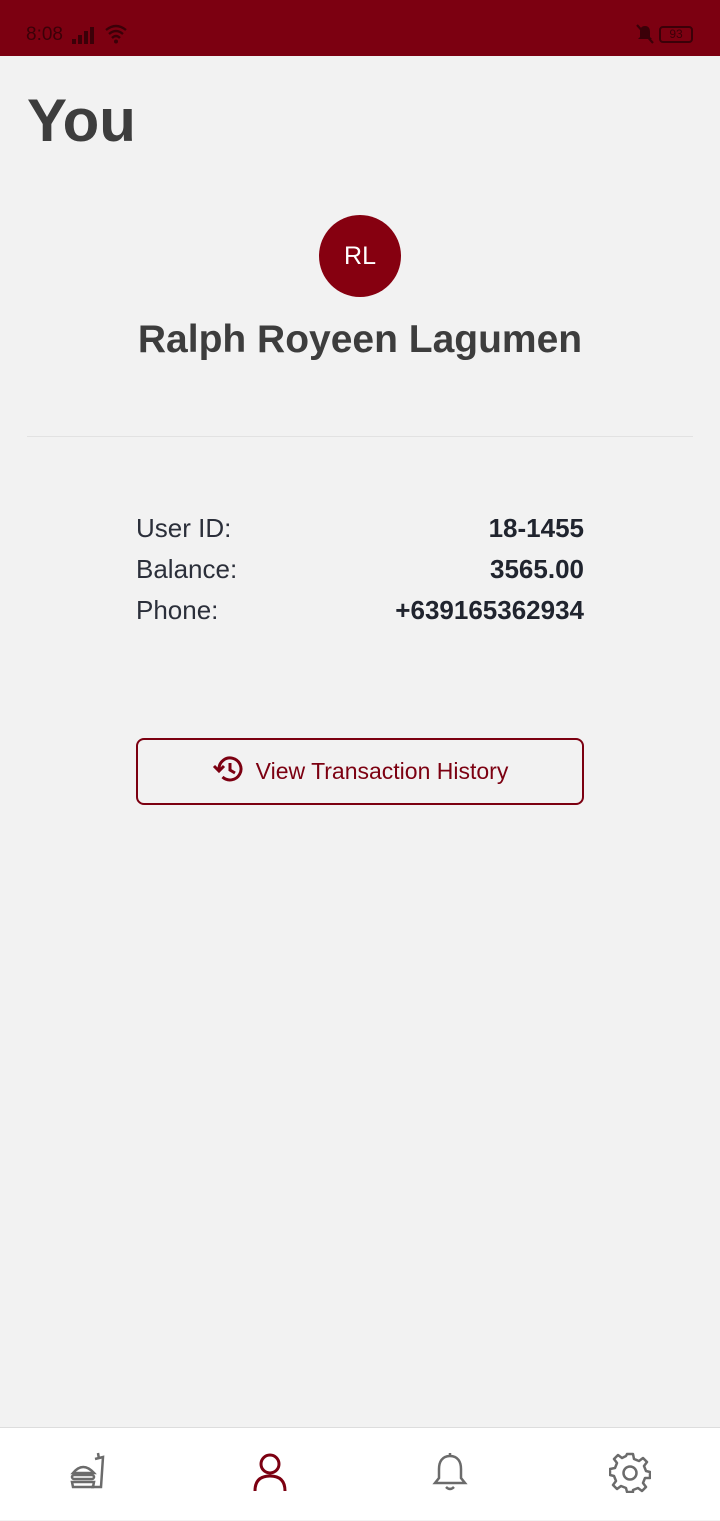  Describe the element at coordinates (360, 569) in the screenshot. I see `info-row-balance: Balance: 3565.00` at that location.